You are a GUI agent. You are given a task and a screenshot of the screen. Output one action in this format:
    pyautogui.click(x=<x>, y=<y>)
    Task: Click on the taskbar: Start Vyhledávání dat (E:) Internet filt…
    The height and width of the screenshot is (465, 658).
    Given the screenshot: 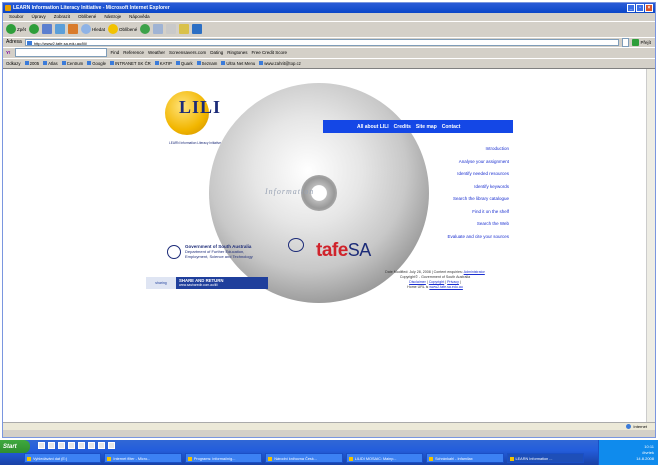 What is the action you would take?
    pyautogui.click(x=329, y=452)
    